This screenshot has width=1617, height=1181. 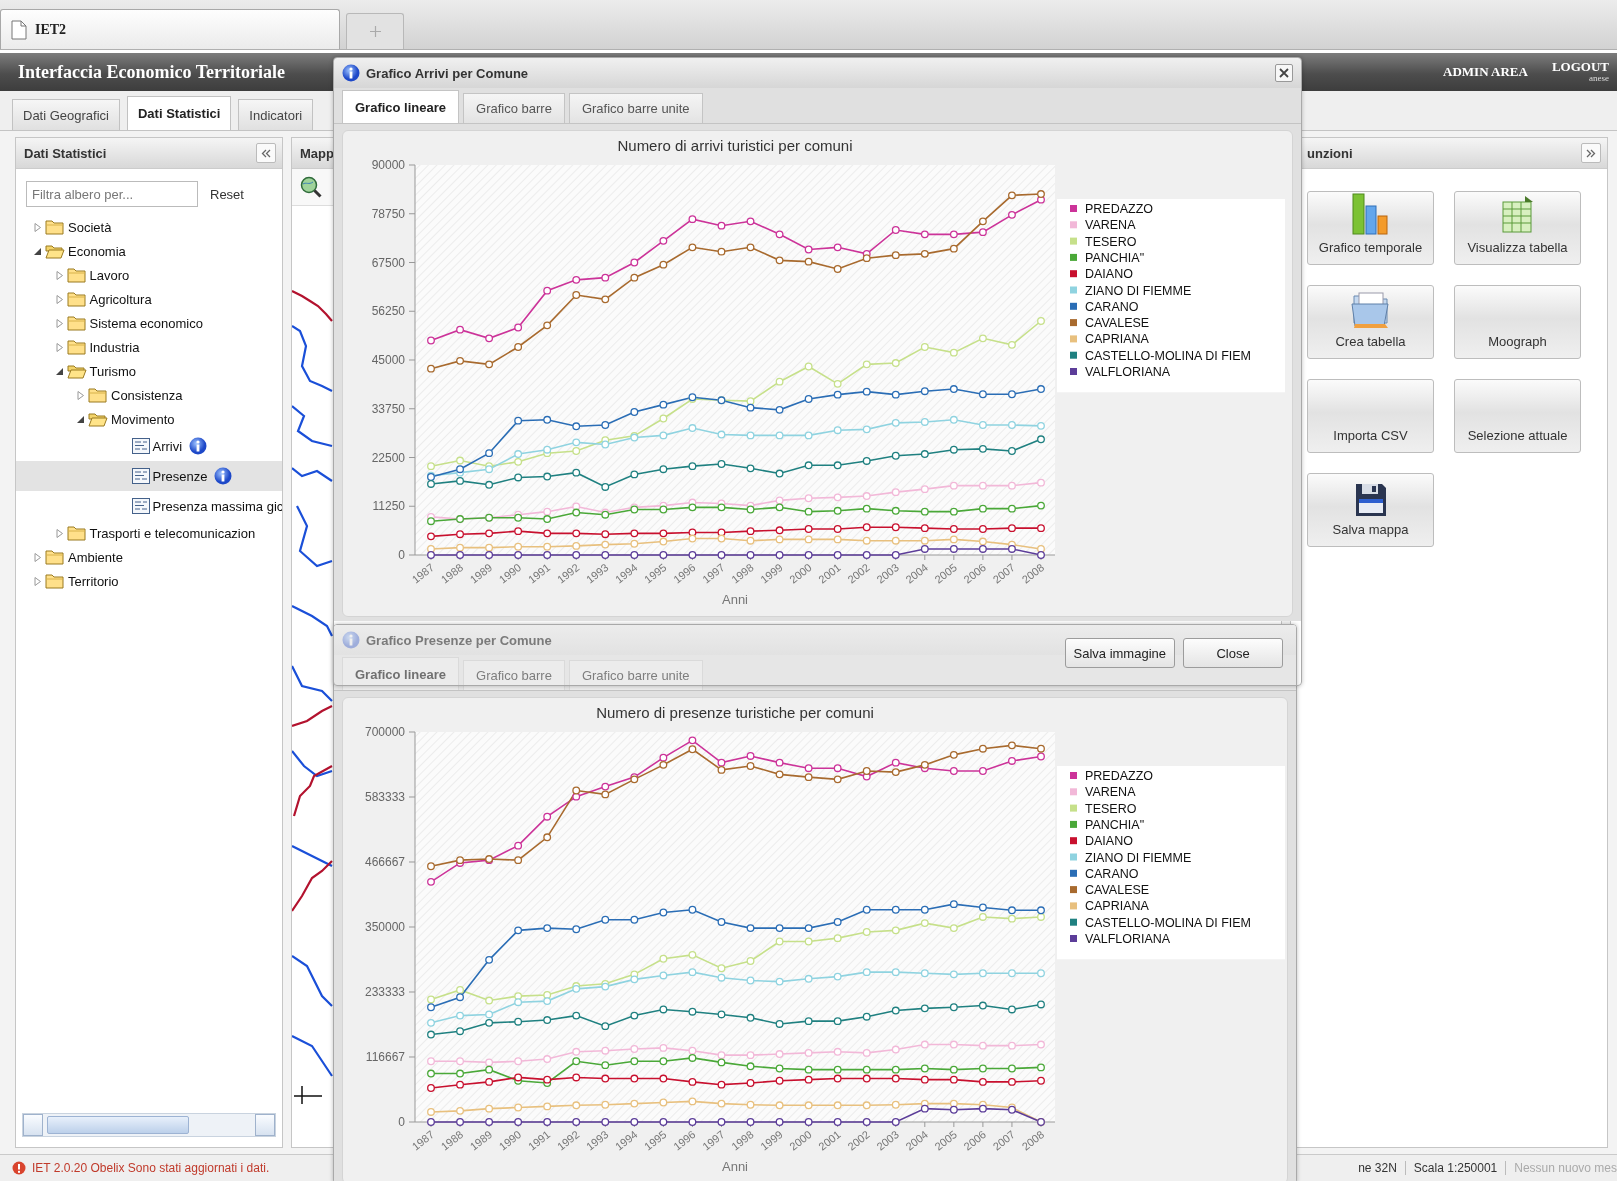 What do you see at coordinates (1599, 79) in the screenshot?
I see `user-name: anese` at bounding box center [1599, 79].